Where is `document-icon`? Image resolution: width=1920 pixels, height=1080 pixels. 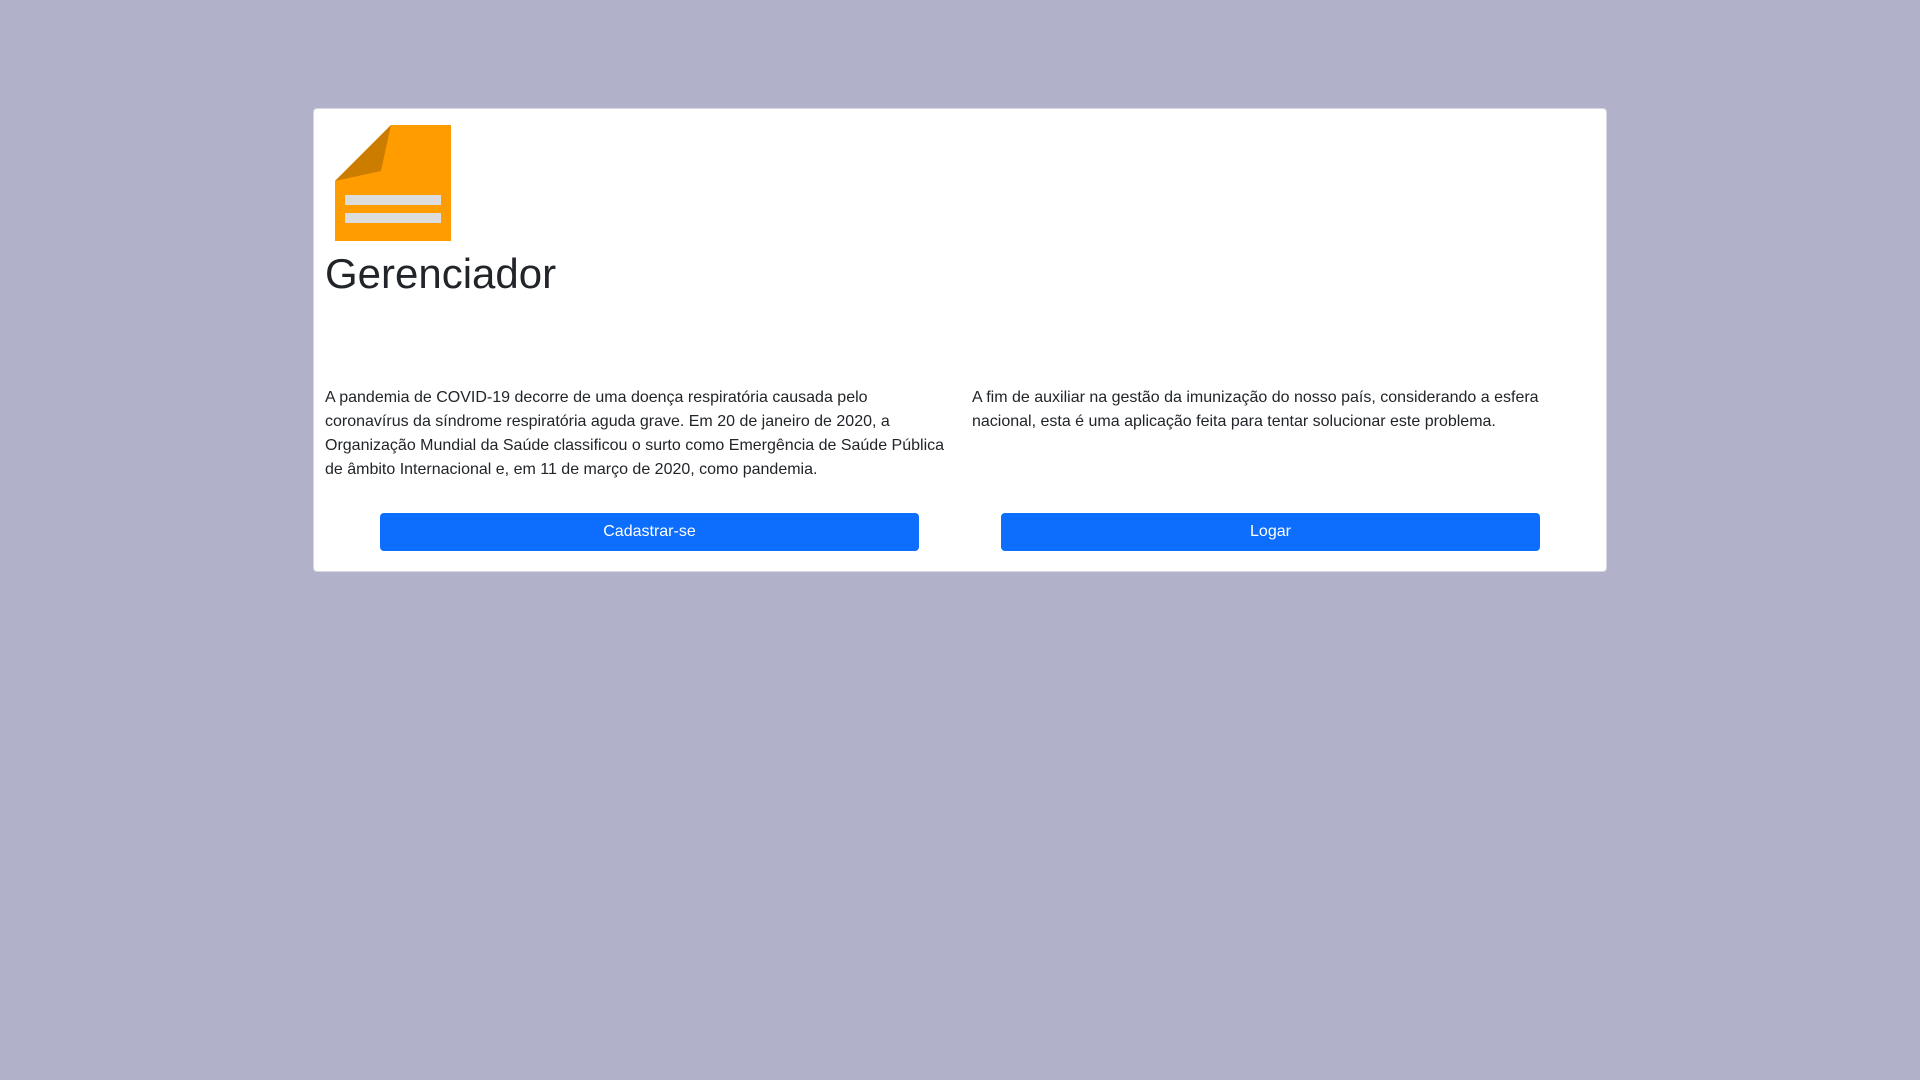
document-icon is located at coordinates (393, 183).